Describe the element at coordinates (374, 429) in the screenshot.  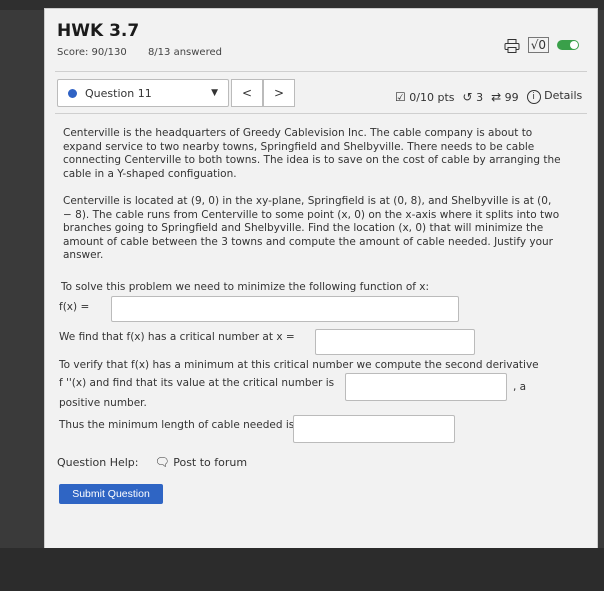
I see `minimum-length-input` at that location.